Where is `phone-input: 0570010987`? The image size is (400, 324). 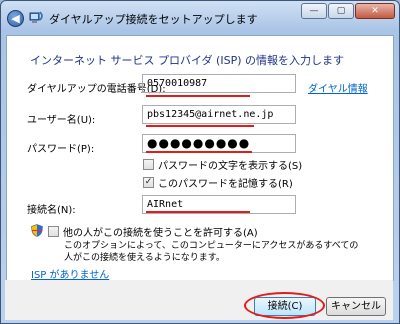
phone-input: 0570010987 is located at coordinates (219, 83).